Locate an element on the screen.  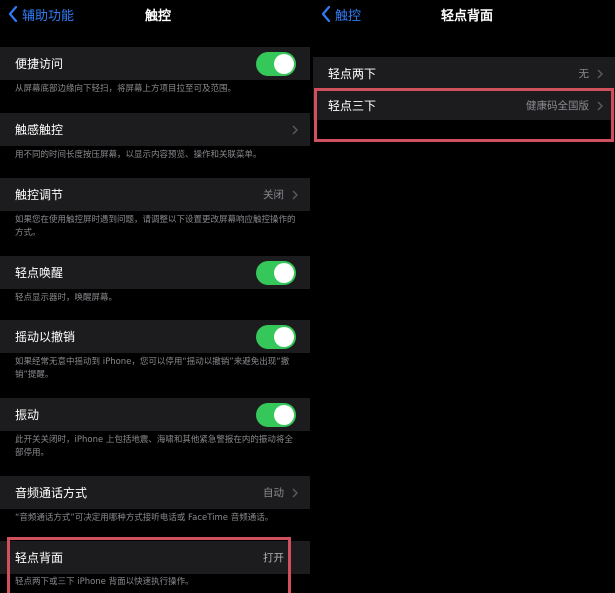
back-label: 触控 is located at coordinates (348, 16).